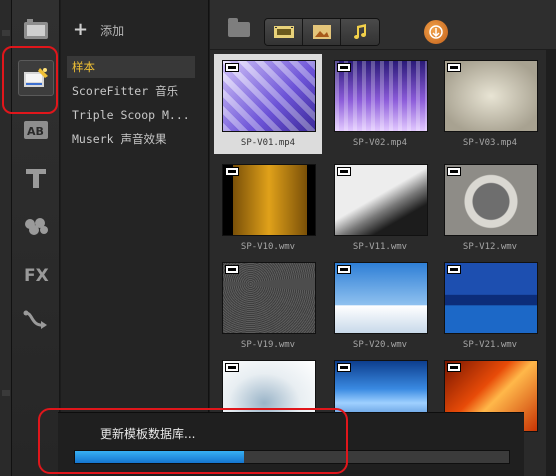  I want to click on media-item: SP-V21.wmv, so click(490, 306).